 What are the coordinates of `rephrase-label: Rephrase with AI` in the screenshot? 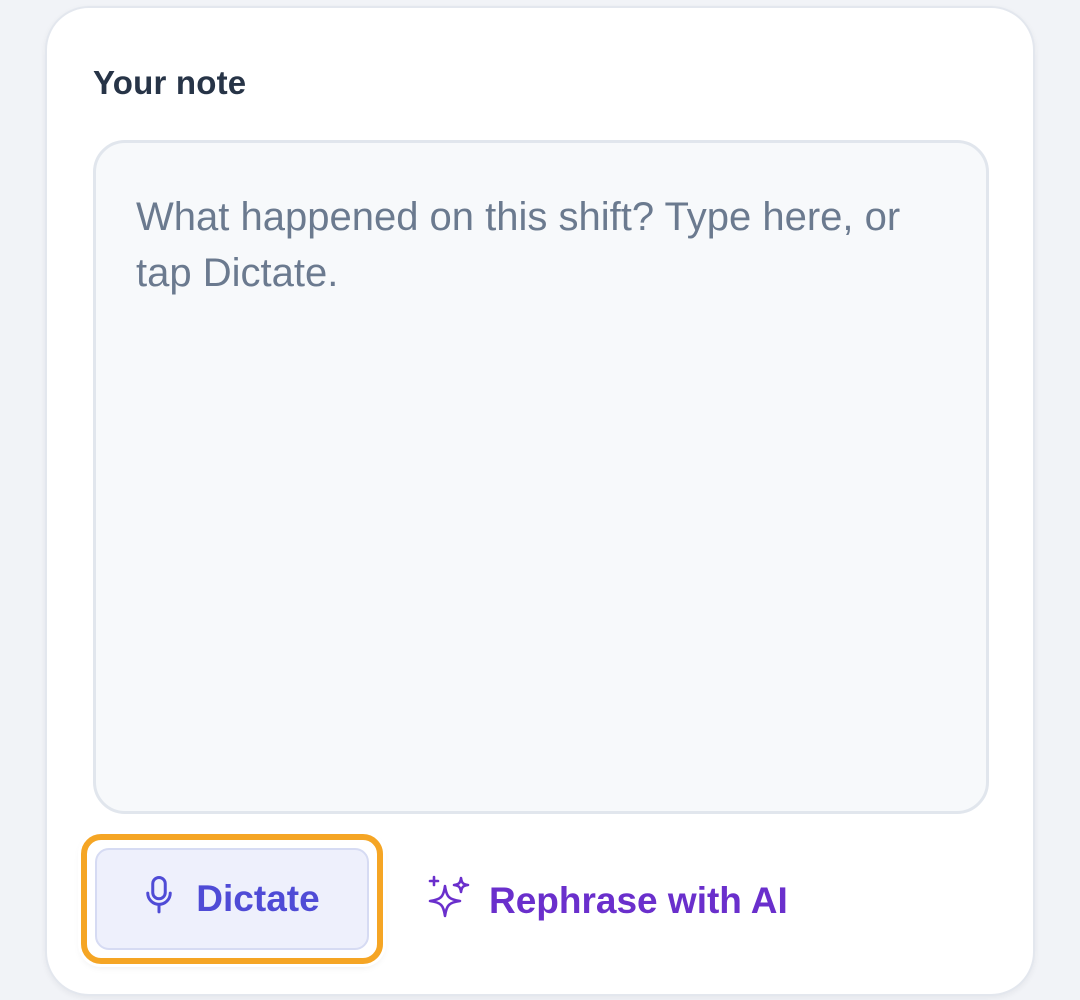 It's located at (638, 900).